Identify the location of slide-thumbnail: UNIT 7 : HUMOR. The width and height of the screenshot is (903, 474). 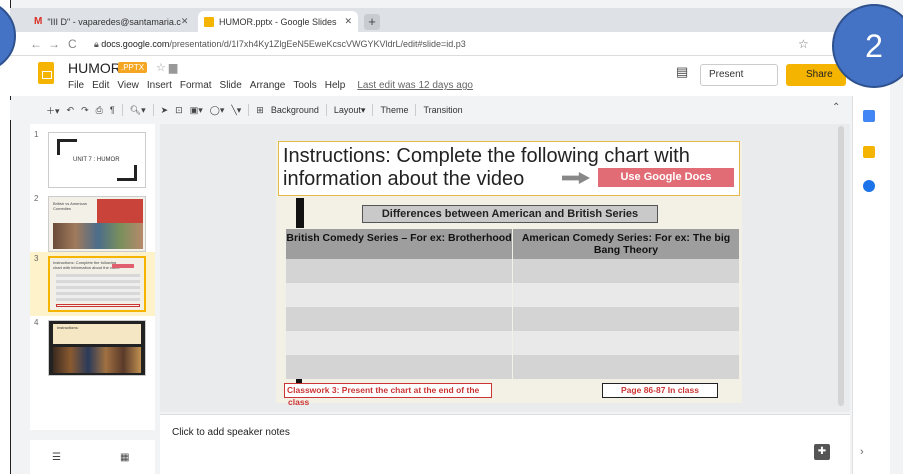
(97, 160).